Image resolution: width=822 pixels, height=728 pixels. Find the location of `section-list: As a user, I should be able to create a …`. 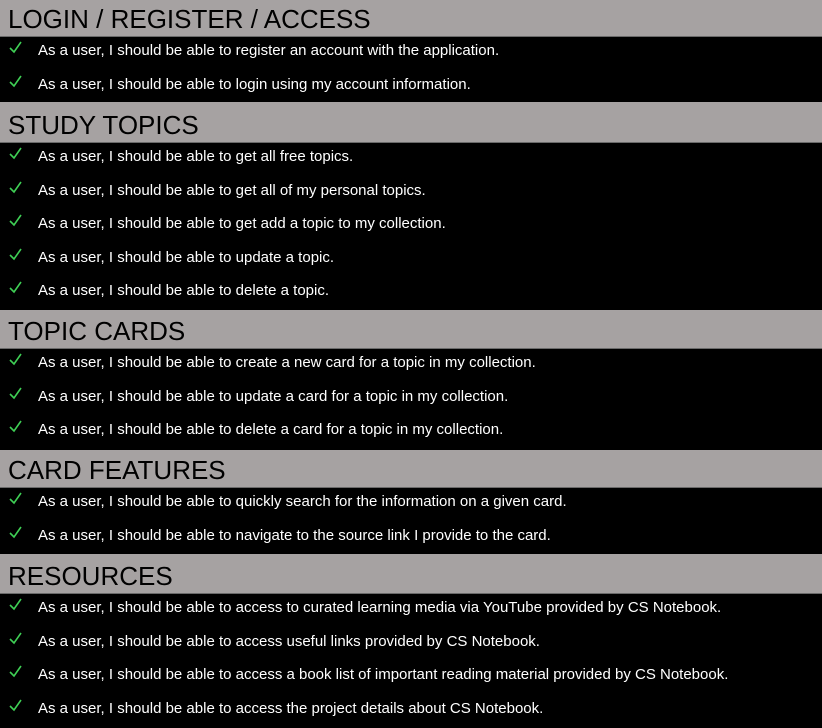

section-list: As a user, I should be able to create a … is located at coordinates (411, 399).